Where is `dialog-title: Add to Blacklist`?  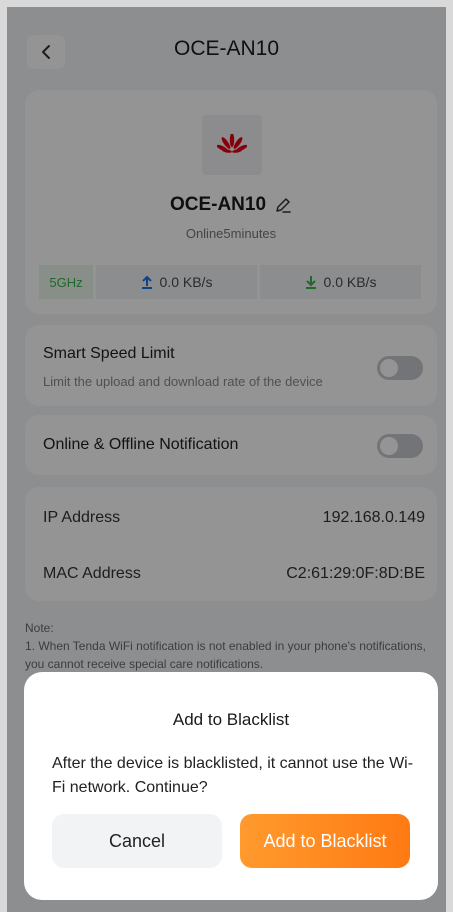 dialog-title: Add to Blacklist is located at coordinates (231, 719).